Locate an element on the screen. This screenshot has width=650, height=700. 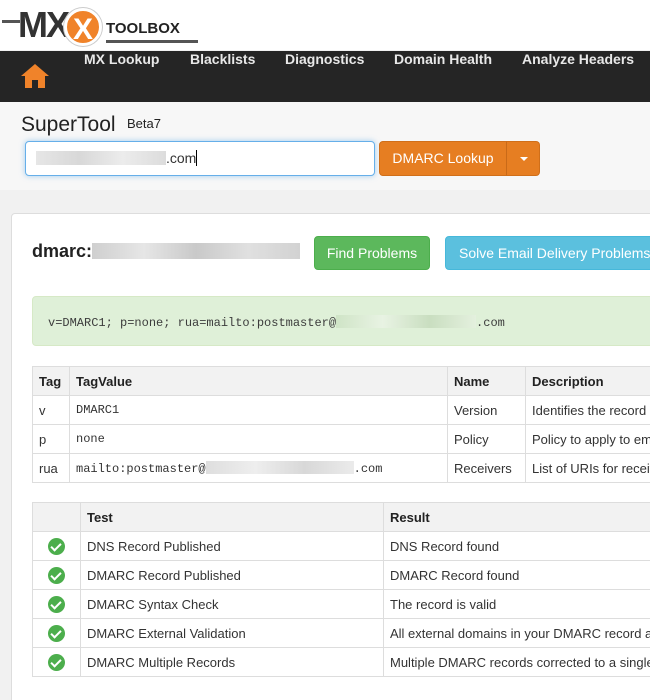
text-caret is located at coordinates (197, 158).